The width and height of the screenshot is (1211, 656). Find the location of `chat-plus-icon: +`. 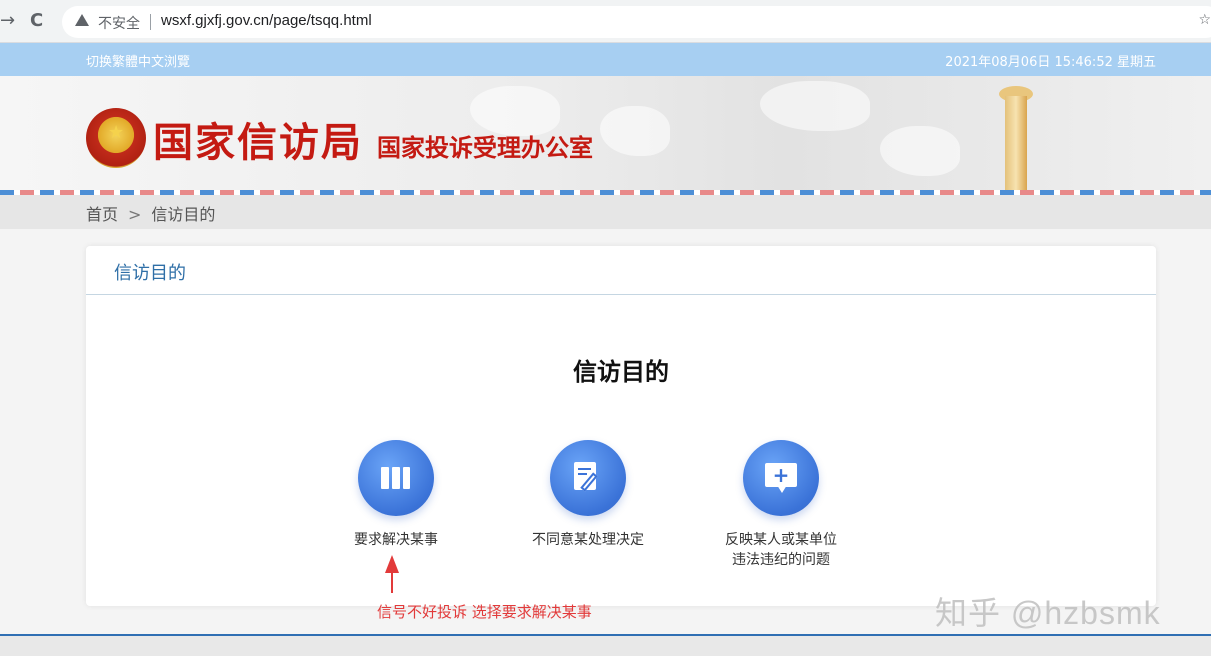

chat-plus-icon: + is located at coordinates (781, 478).